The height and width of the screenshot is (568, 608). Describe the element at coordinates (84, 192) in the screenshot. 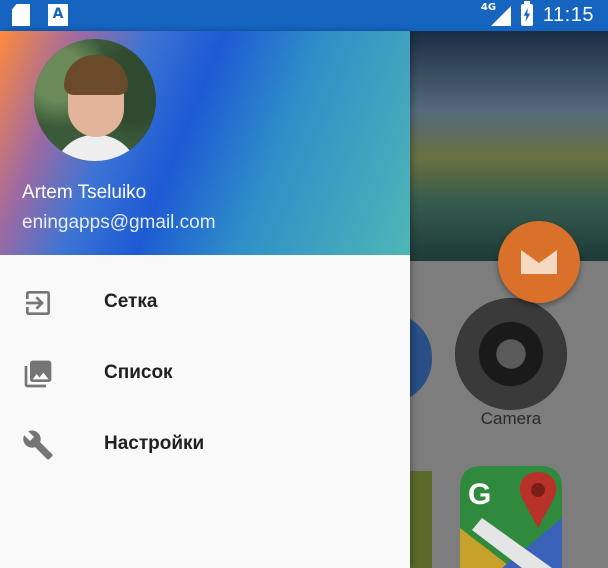

I see `user-name: Artem Tseluiko` at that location.